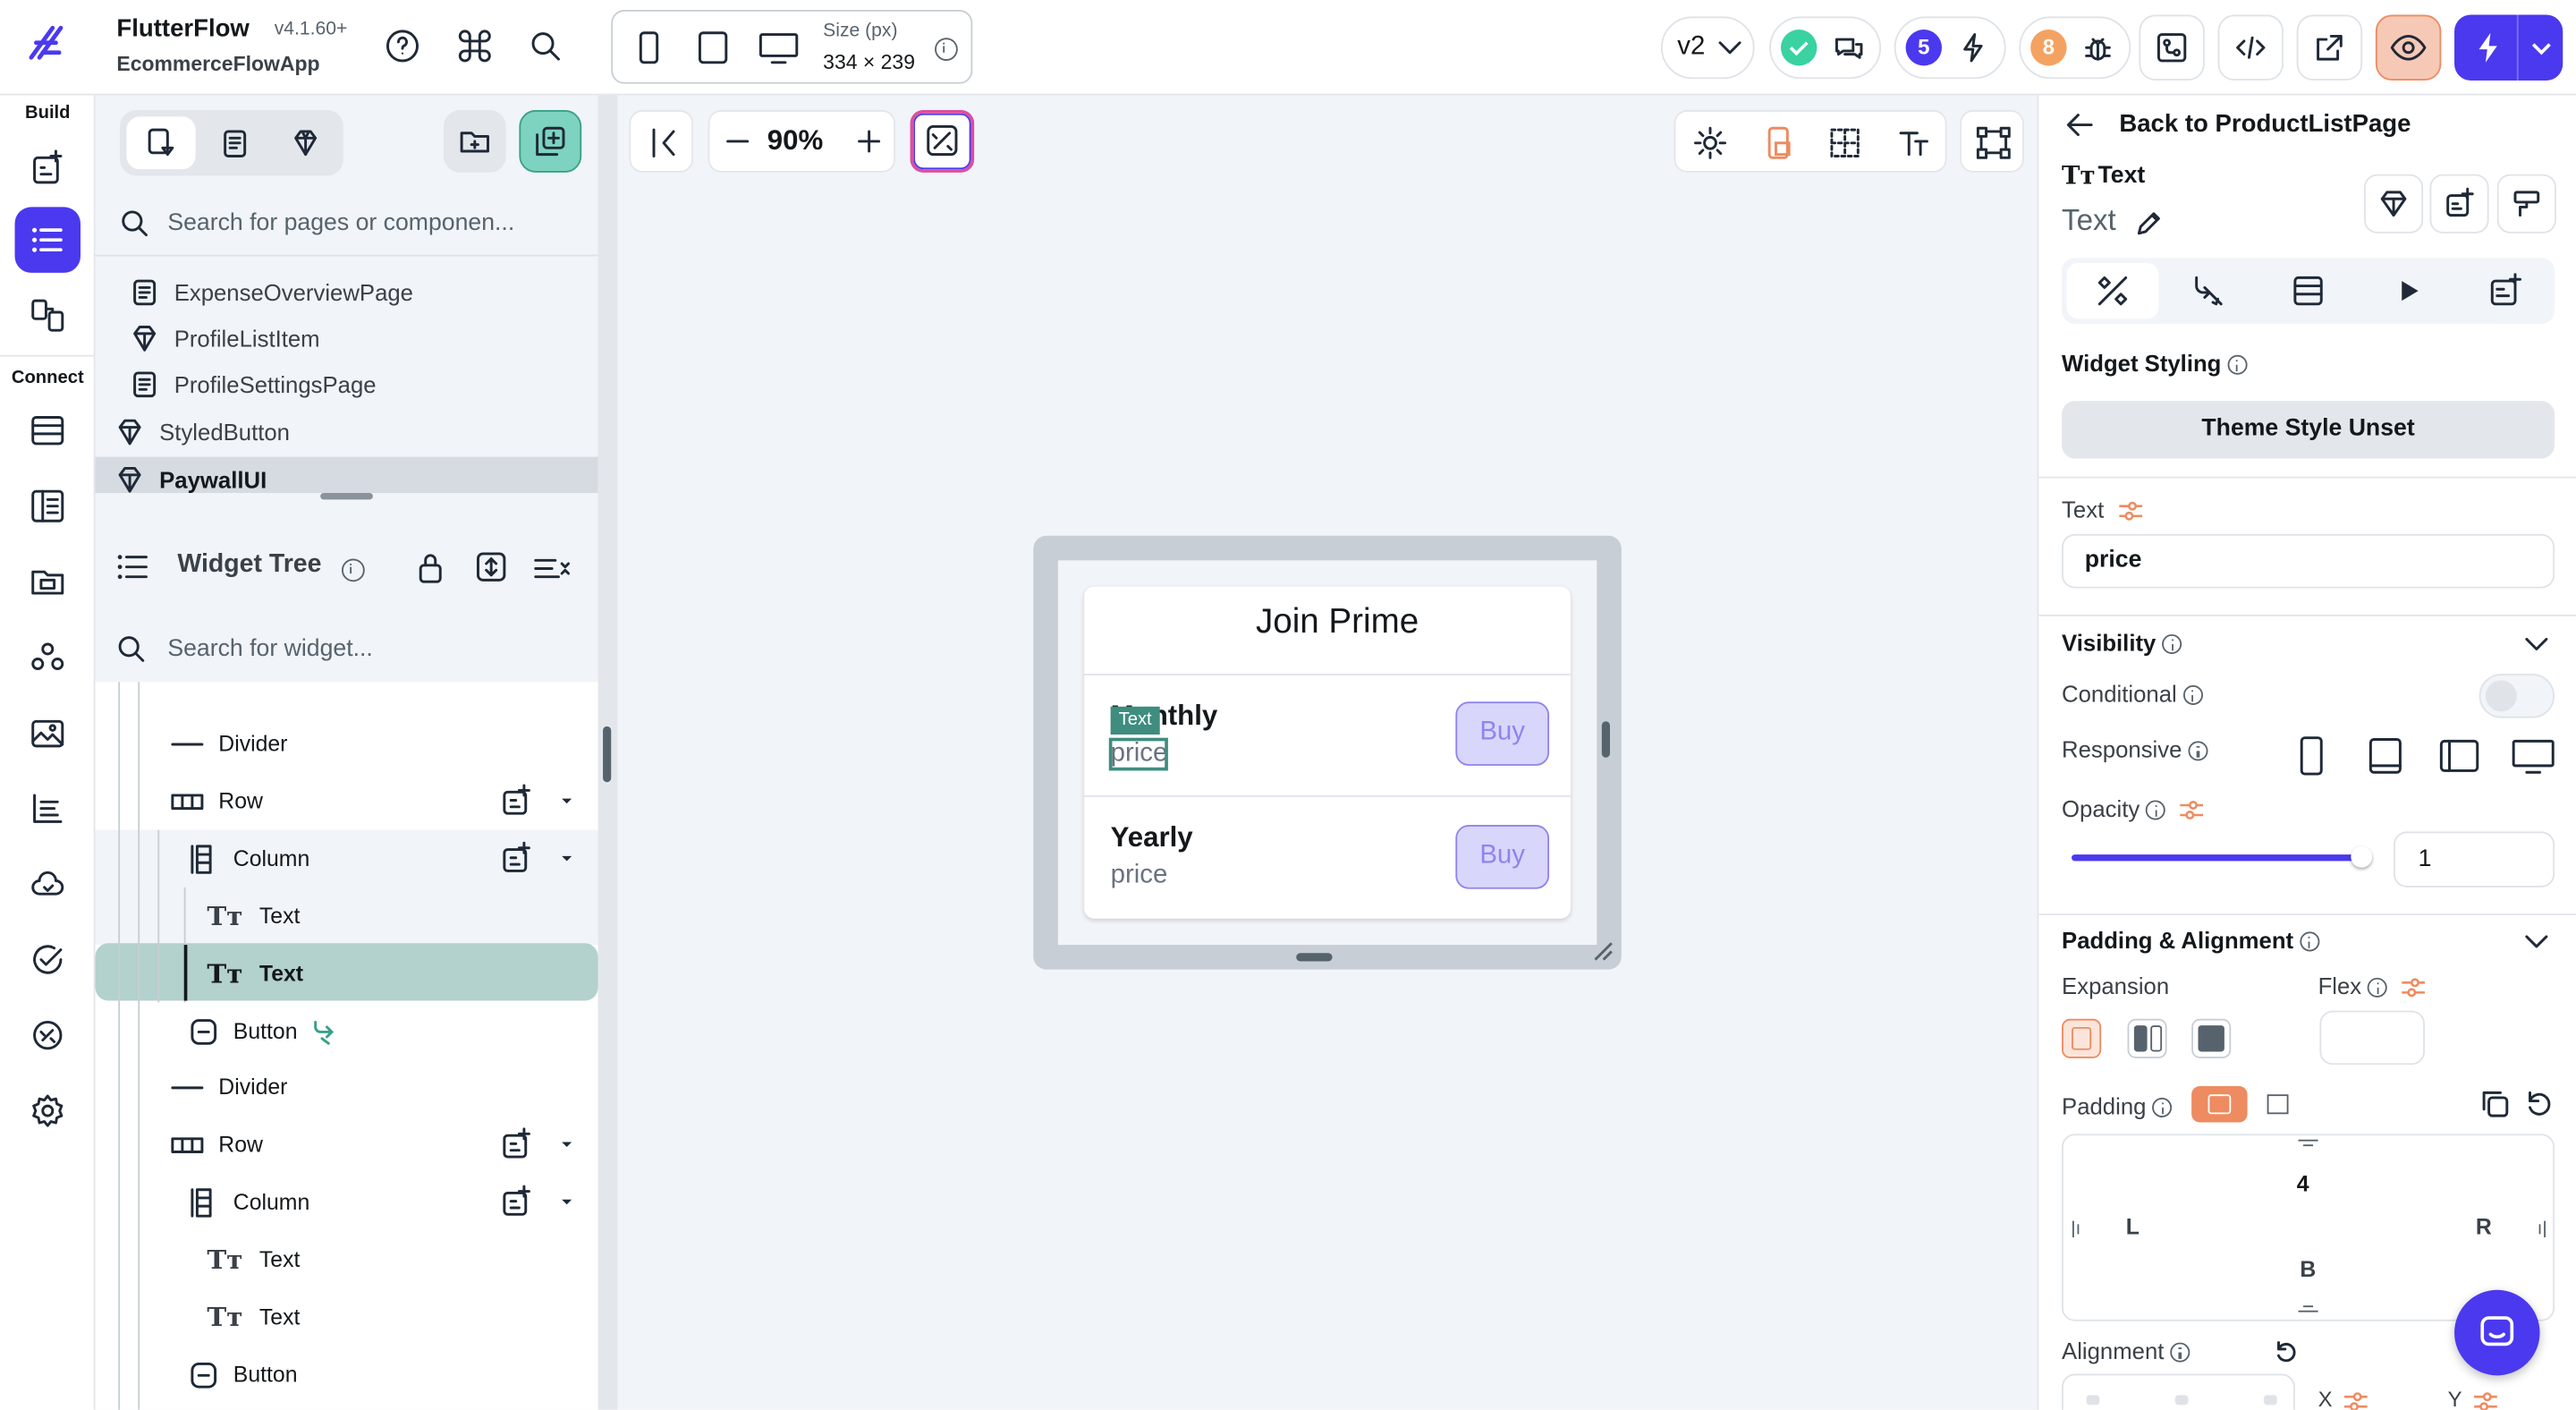  What do you see at coordinates (2075, 48) in the screenshot?
I see `issues-pill: 8` at bounding box center [2075, 48].